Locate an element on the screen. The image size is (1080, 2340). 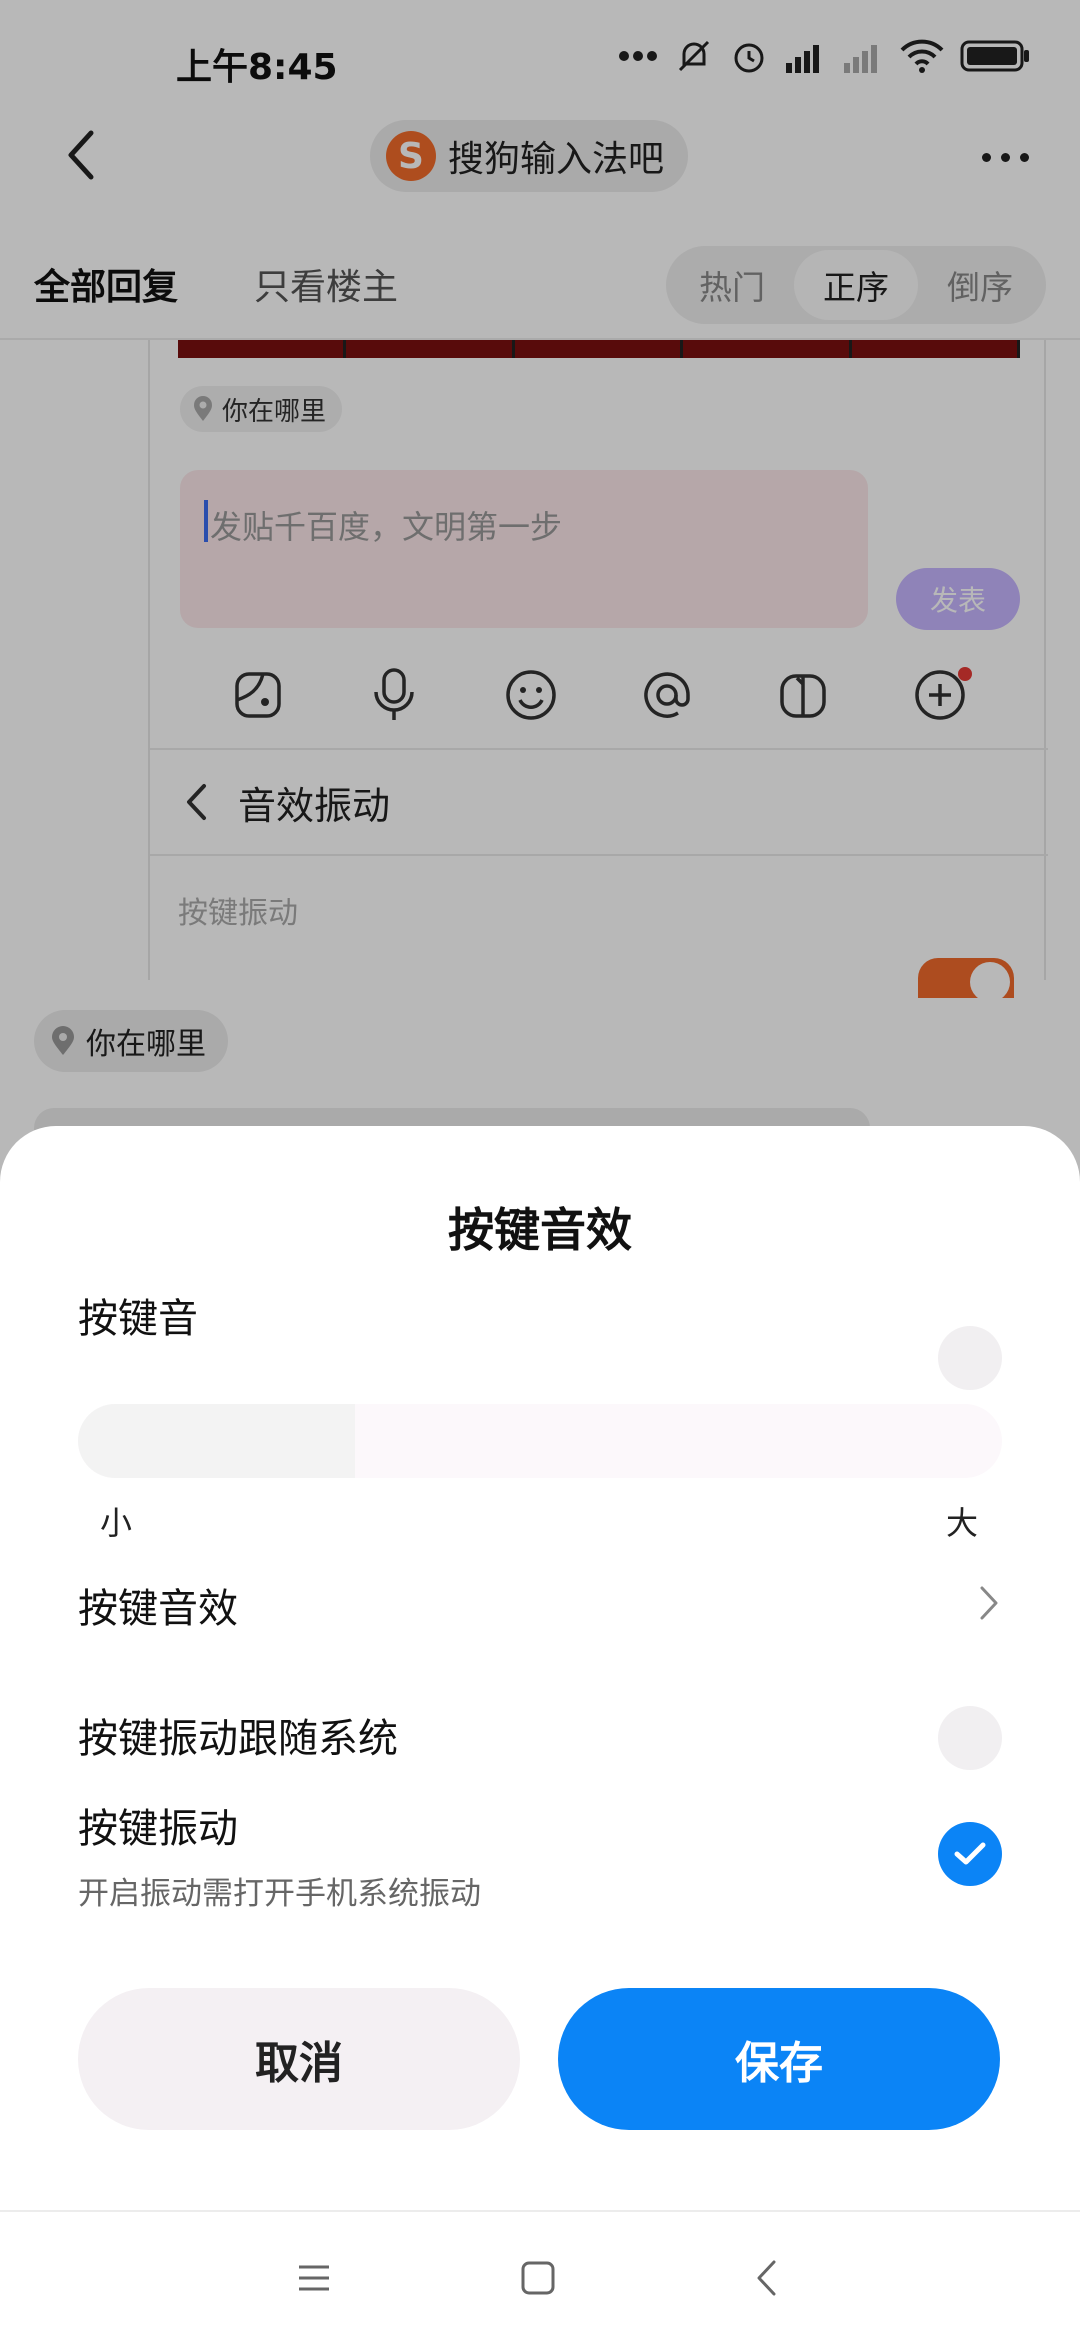
vibration-follow-system-toggle is located at coordinates (970, 1738).